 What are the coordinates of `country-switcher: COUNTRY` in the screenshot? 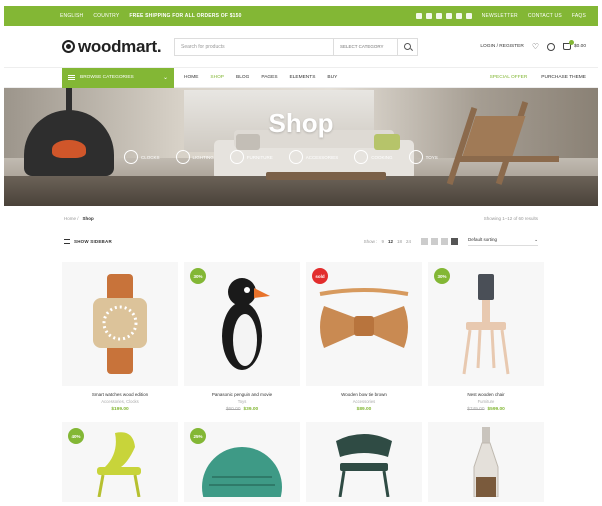 It's located at (106, 16).